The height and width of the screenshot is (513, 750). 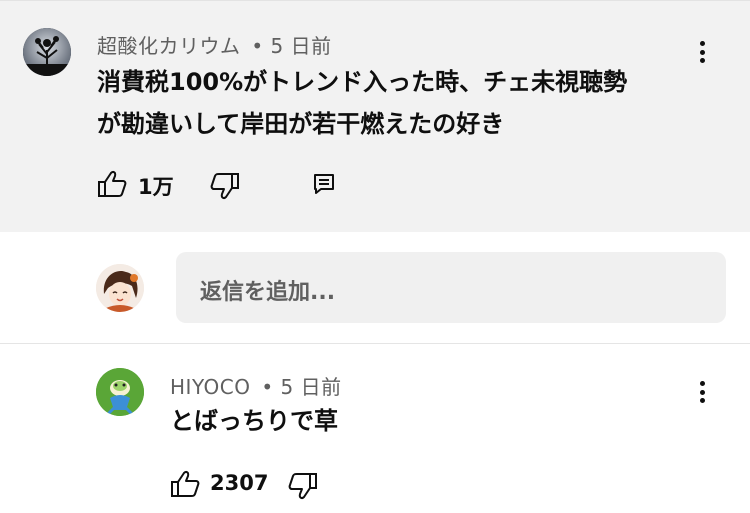 I want to click on divider, so click(x=375, y=343).